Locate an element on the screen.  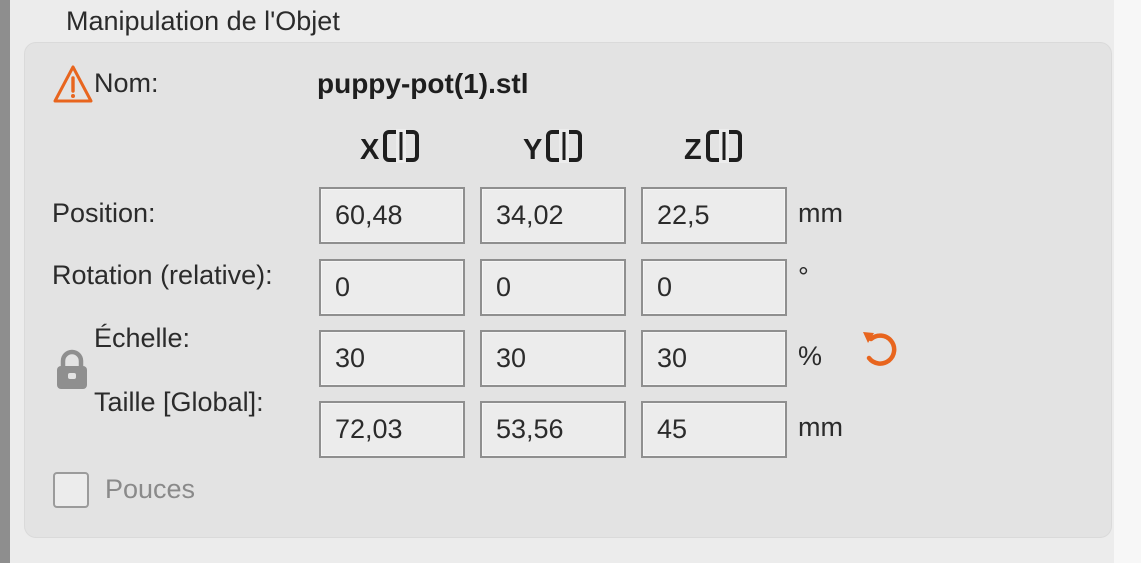
axis-x-header: X is located at coordinates (390, 150).